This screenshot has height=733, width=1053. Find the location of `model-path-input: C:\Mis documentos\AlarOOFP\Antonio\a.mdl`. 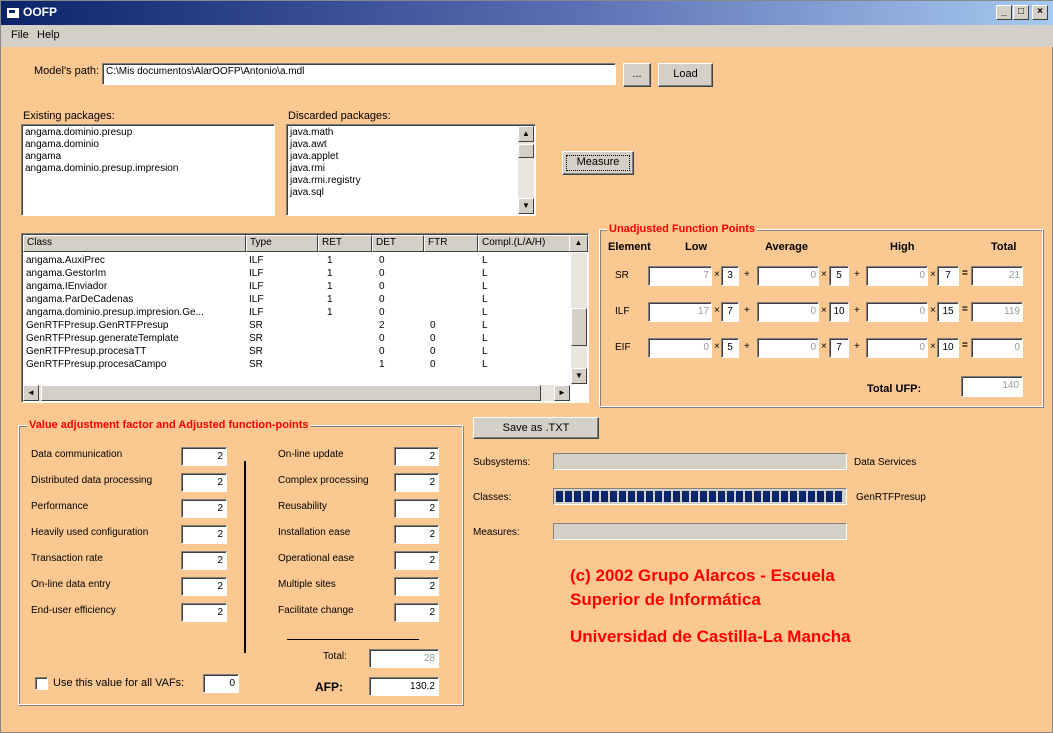

model-path-input: C:\Mis documentos\AlarOOFP\Antonio\a.mdl is located at coordinates (359, 74).